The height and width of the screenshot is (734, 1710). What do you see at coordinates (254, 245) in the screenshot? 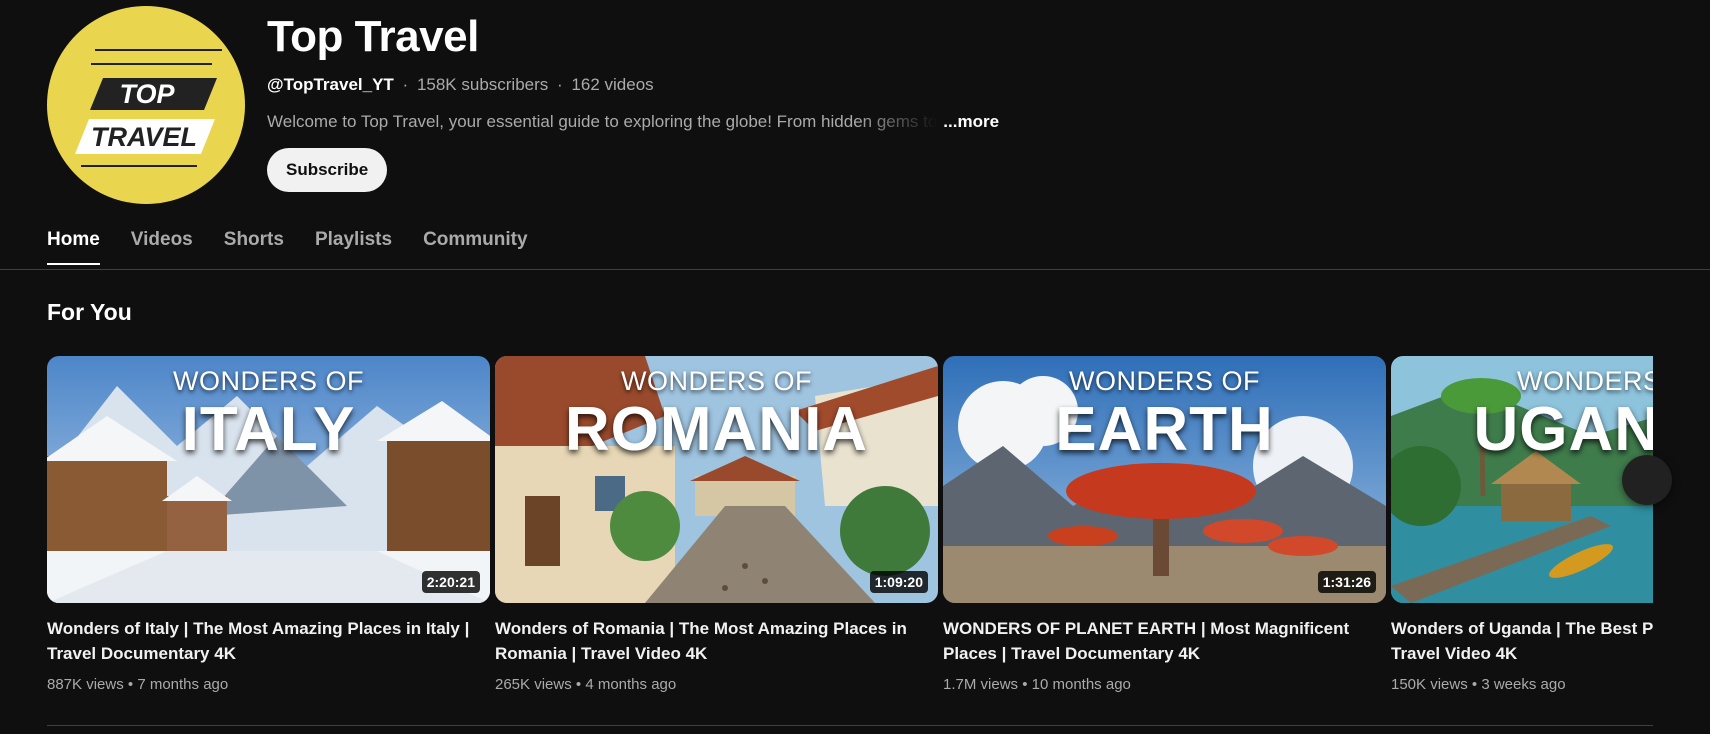
I see `tab-shorts: Shorts` at bounding box center [254, 245].